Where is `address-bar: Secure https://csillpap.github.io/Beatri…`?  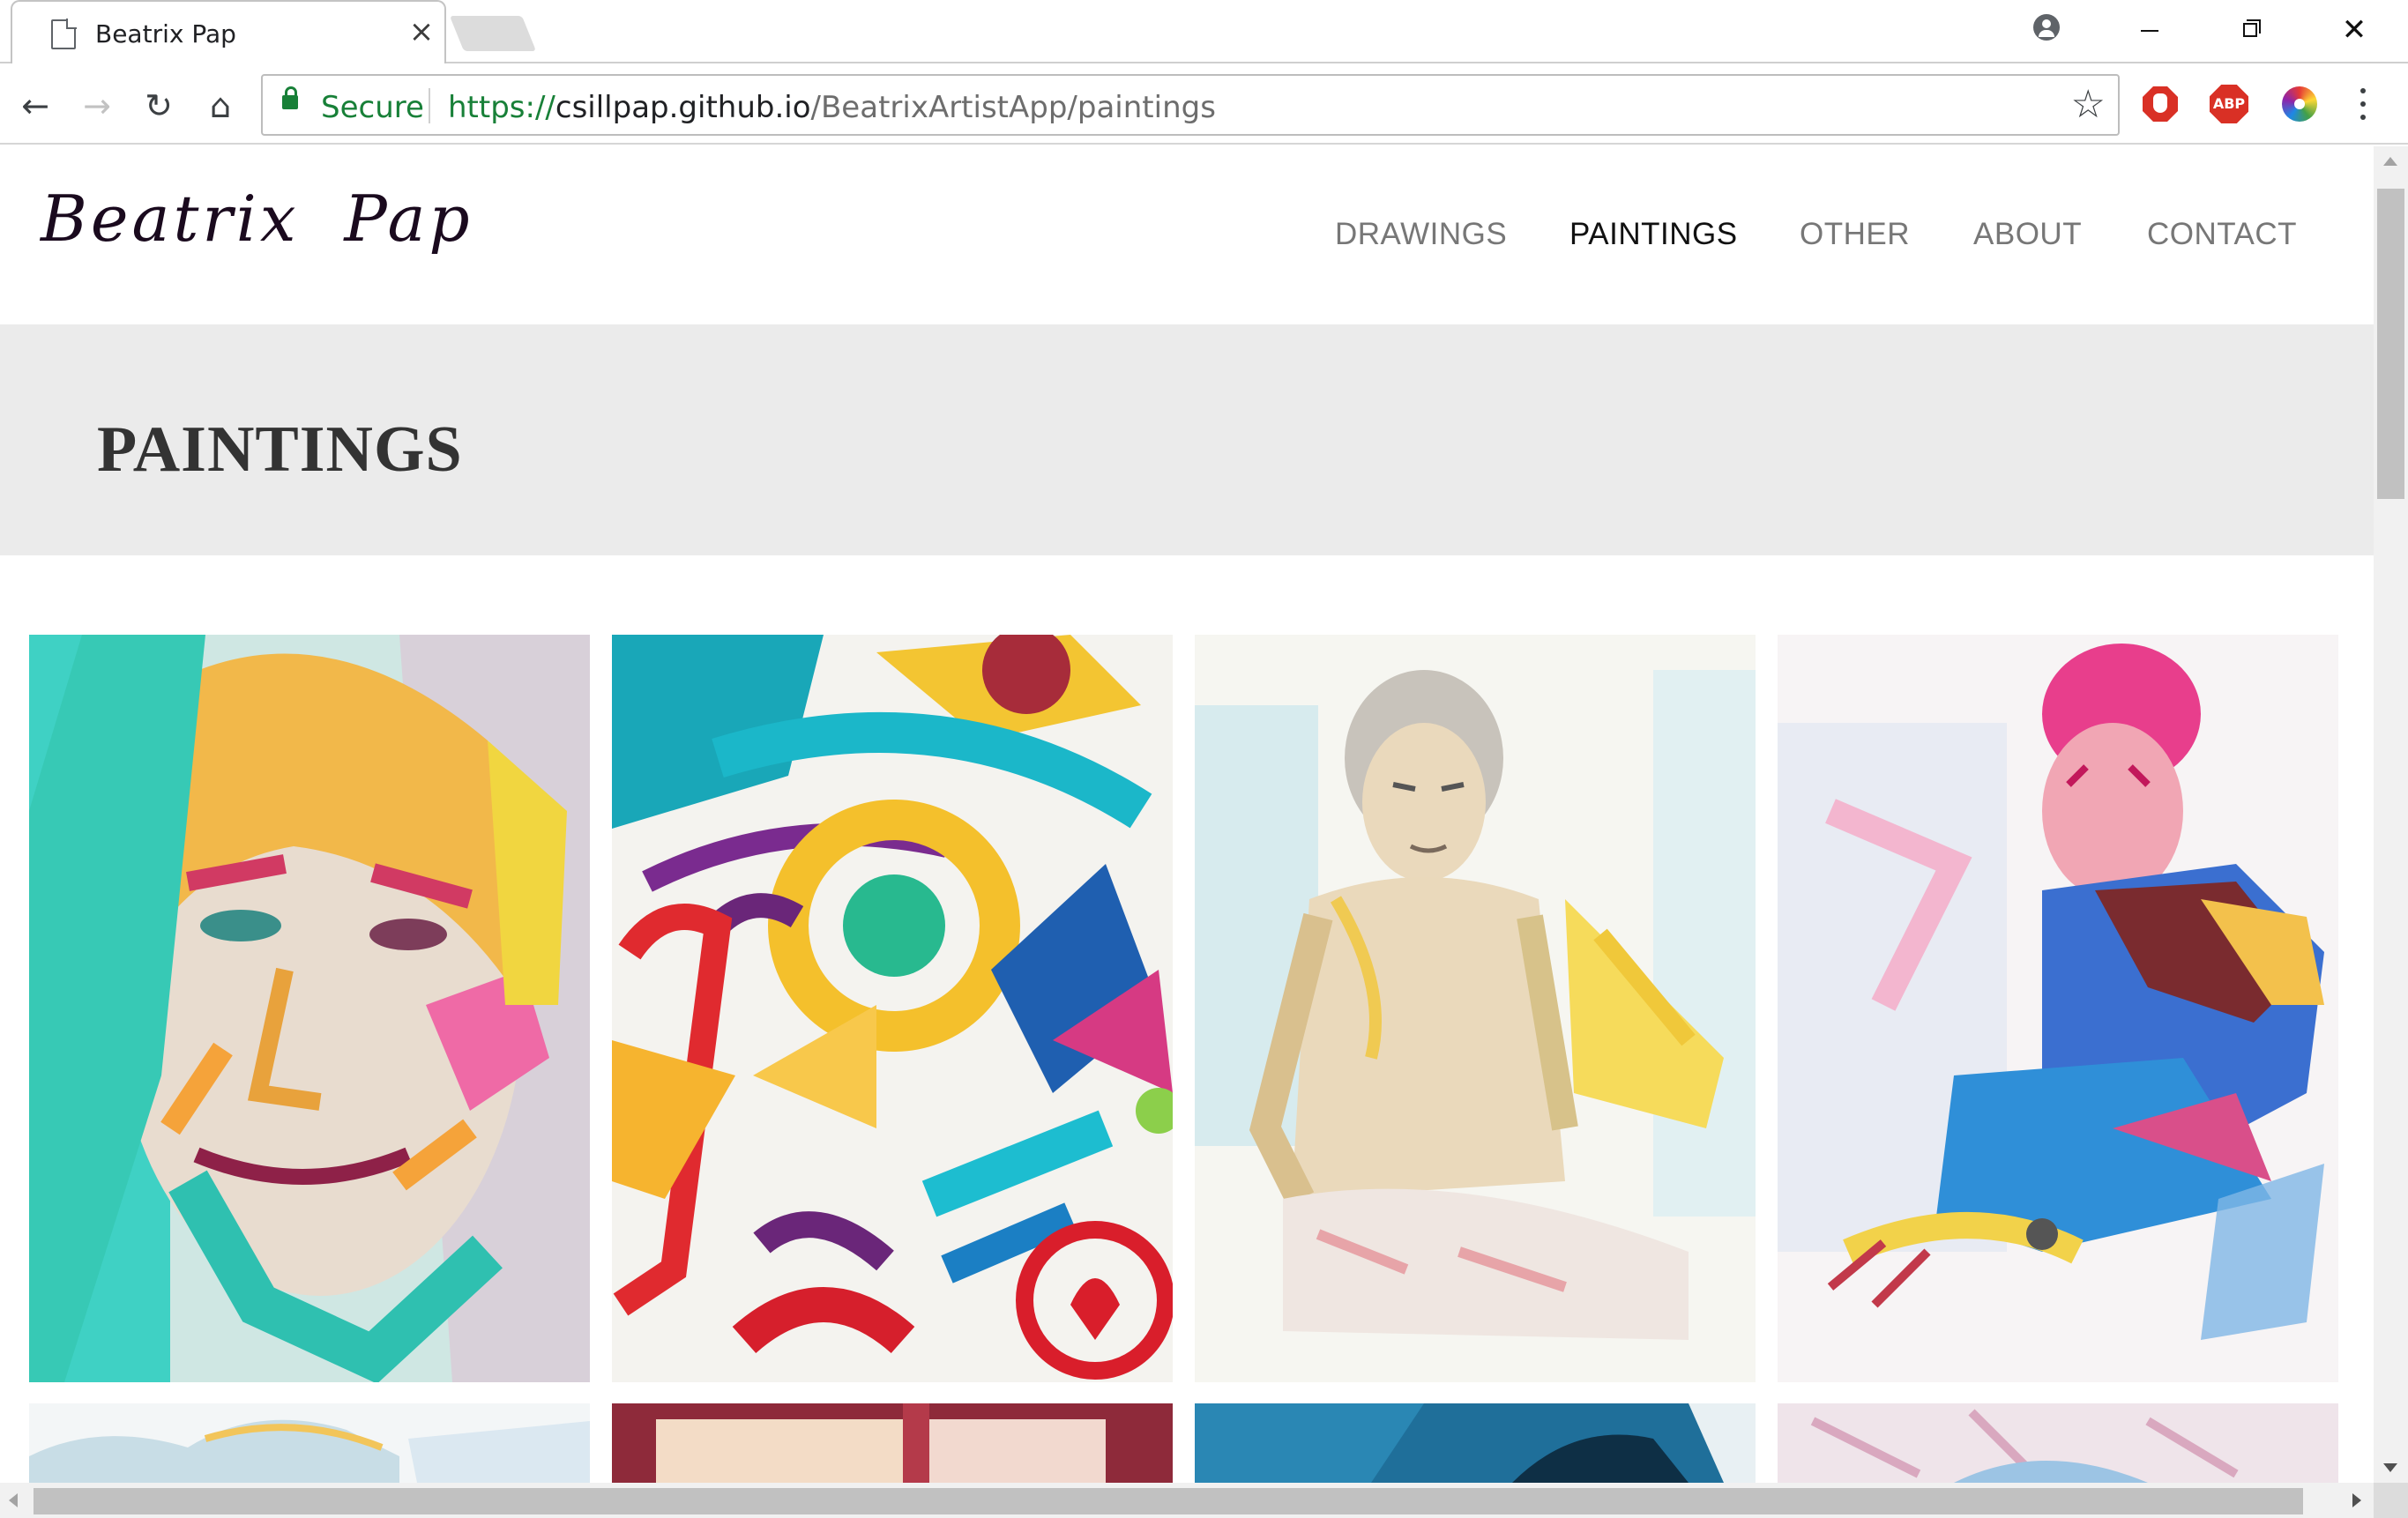
address-bar: Secure https://csillpap.github.io/Beatri… is located at coordinates (1190, 105).